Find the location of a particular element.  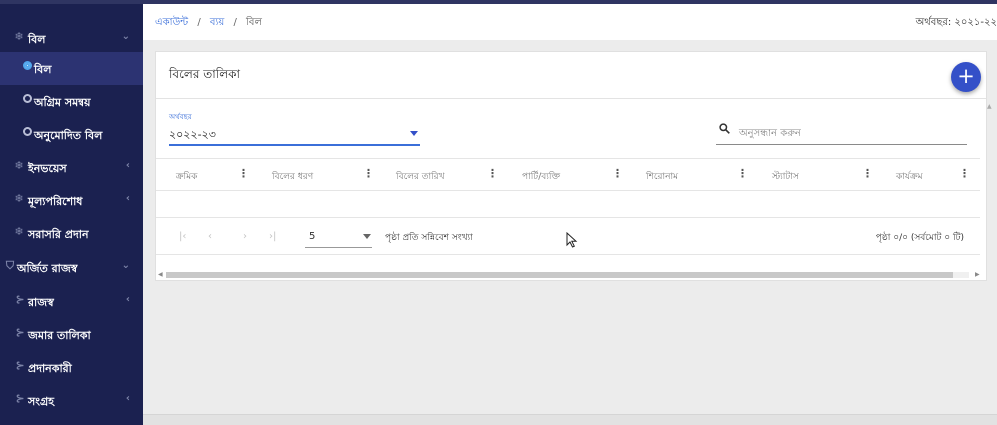

fiscal-year-label: অর্থবছর: ২০২১-২২ is located at coordinates (956, 22).